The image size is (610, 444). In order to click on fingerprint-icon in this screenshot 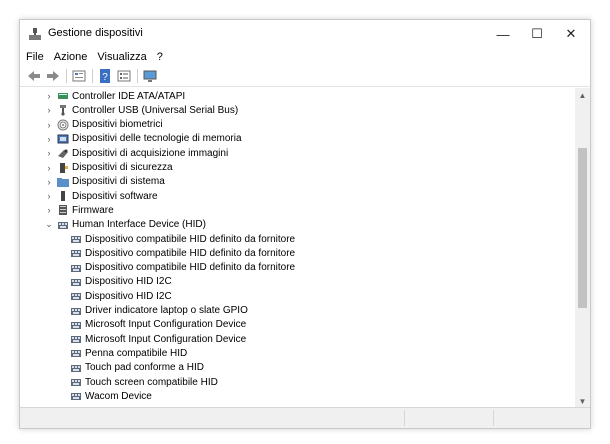, I will do `click(63, 125)`.